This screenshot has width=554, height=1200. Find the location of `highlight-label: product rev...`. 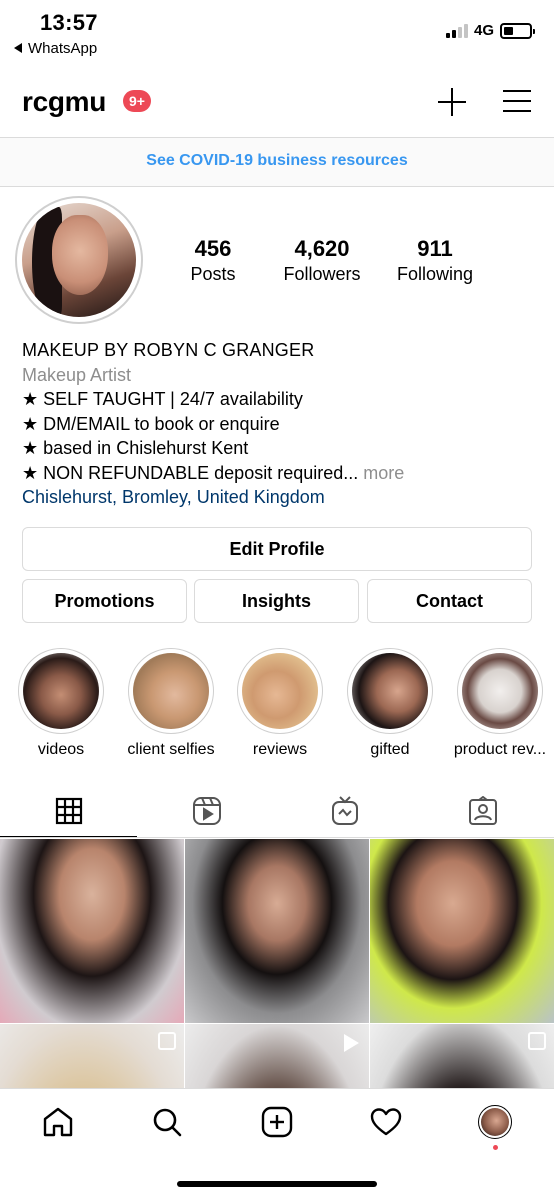

highlight-label: product rev... is located at coordinates (500, 749).